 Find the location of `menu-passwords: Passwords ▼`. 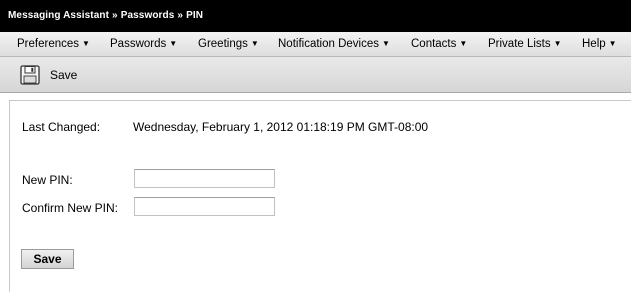

menu-passwords: Passwords ▼ is located at coordinates (143, 44).